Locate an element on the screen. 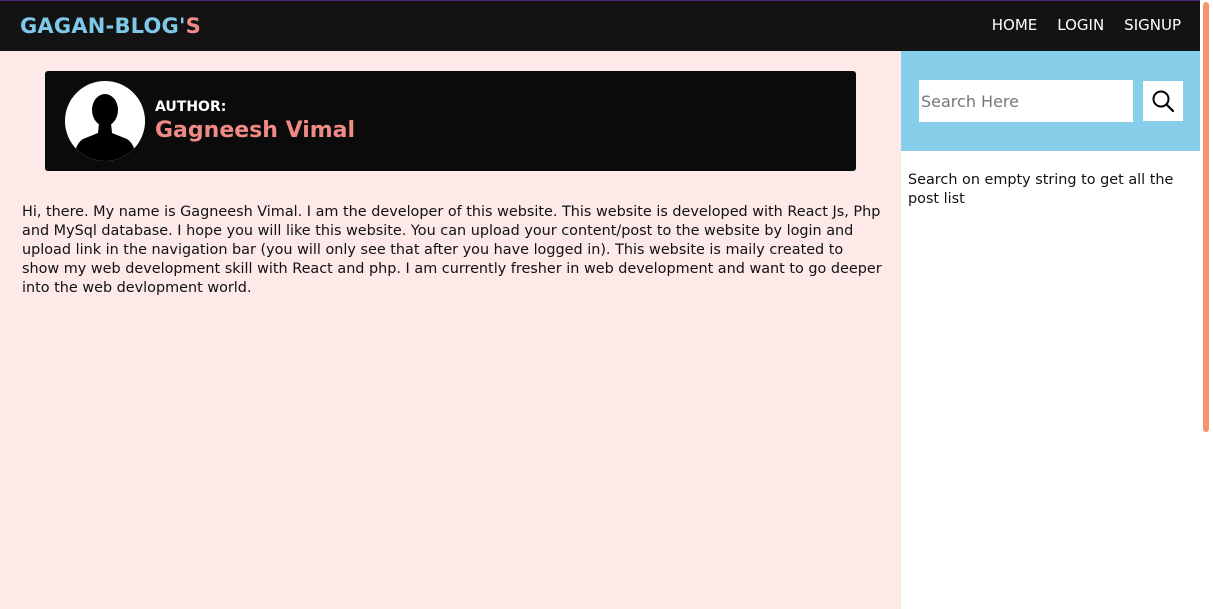  brand-name-accent: S is located at coordinates (193, 26).